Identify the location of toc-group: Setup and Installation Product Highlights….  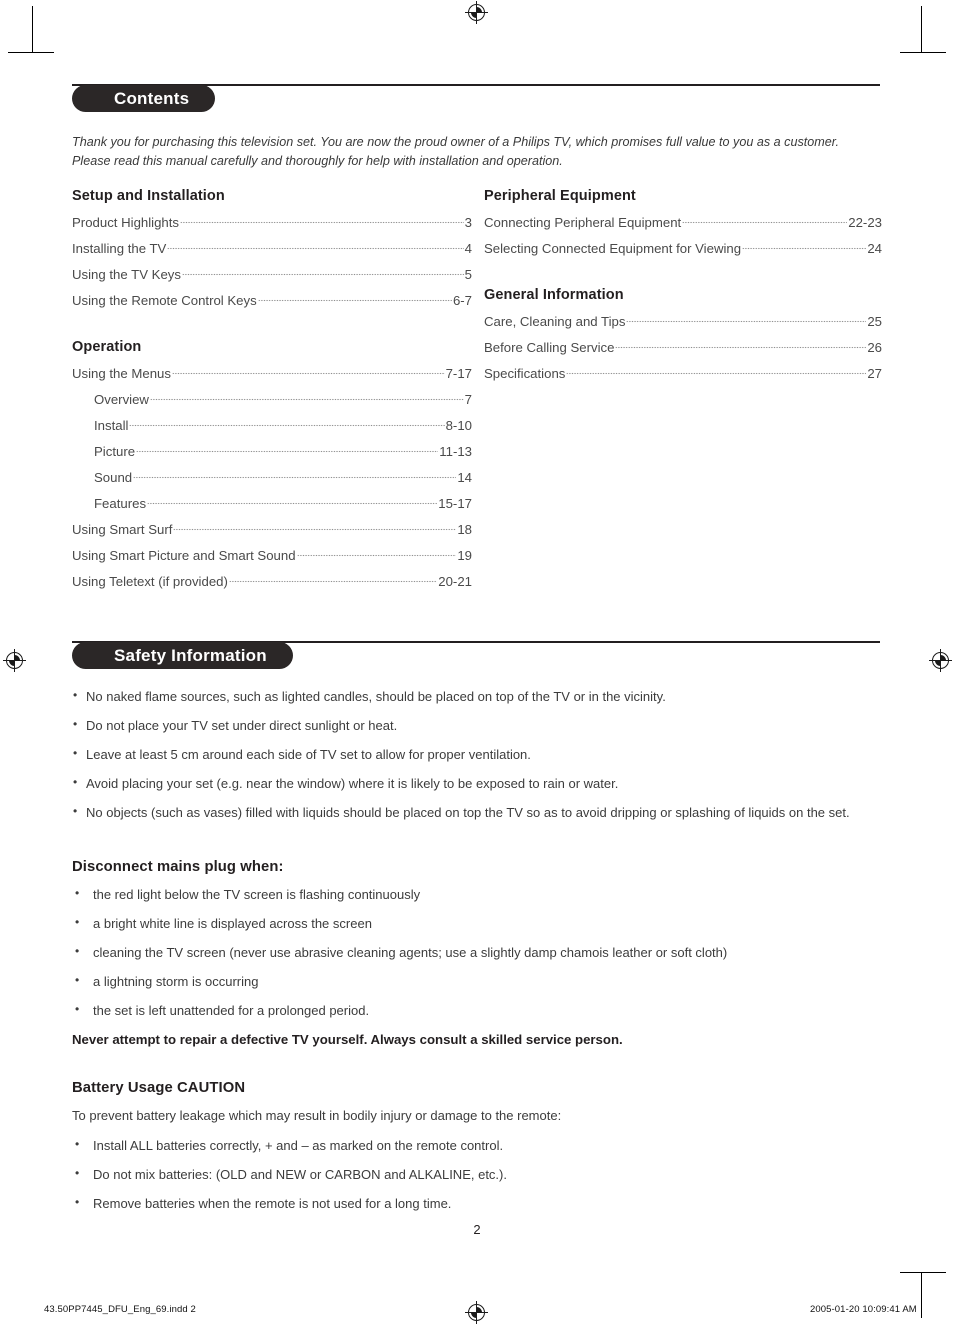
(272, 248).